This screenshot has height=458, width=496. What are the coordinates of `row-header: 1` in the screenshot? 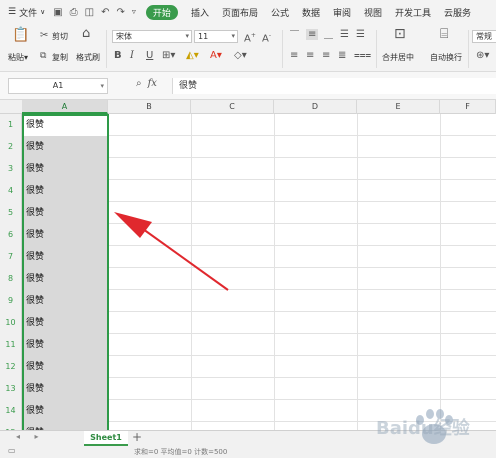 It's located at (11, 125).